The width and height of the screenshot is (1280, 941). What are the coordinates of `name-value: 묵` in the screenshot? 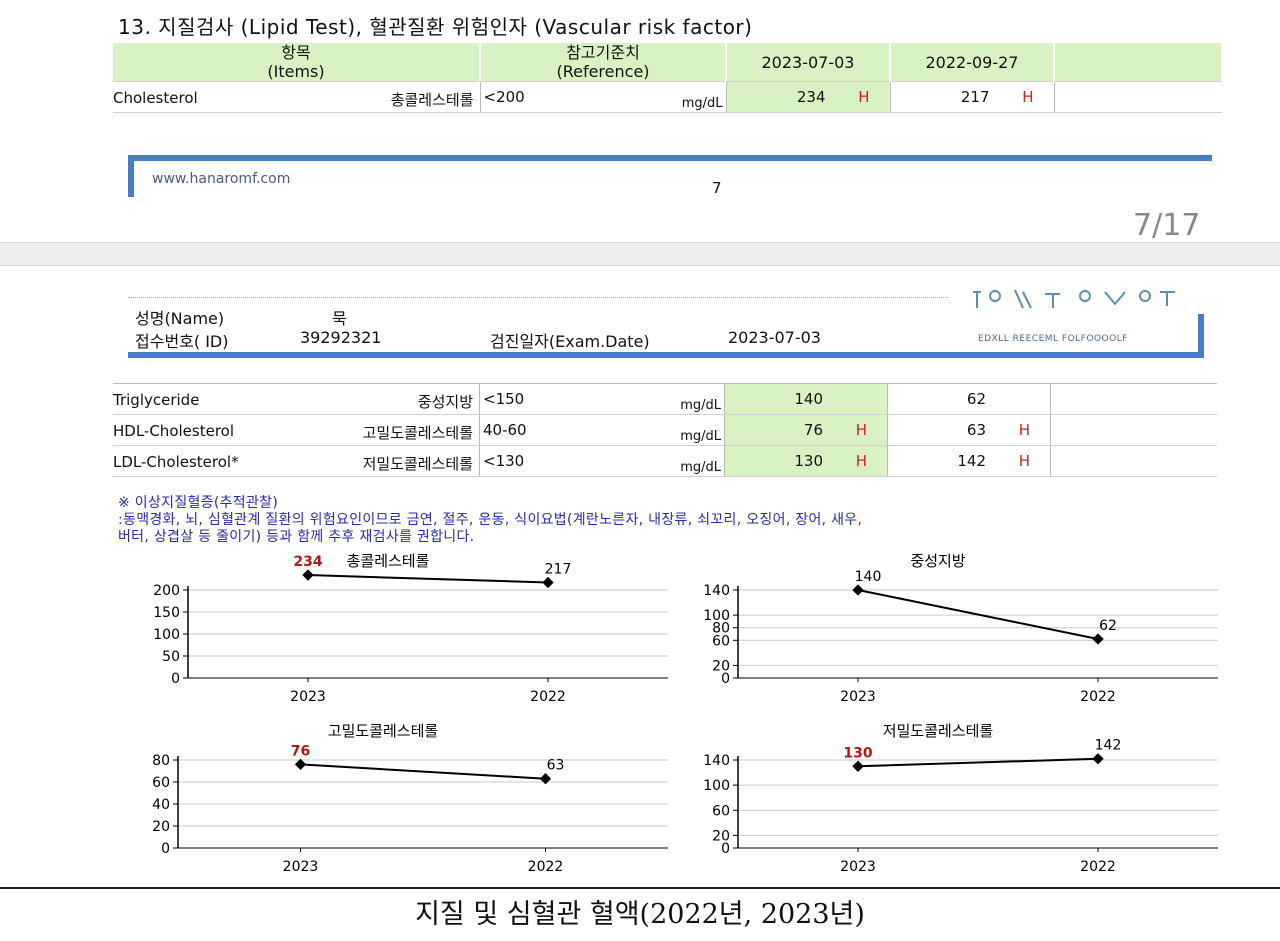 It's located at (339, 318).